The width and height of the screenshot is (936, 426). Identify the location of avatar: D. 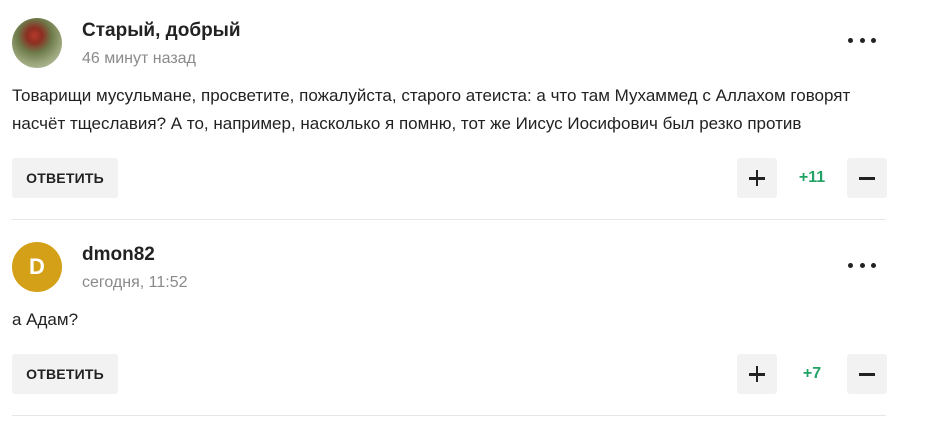
(37, 267).